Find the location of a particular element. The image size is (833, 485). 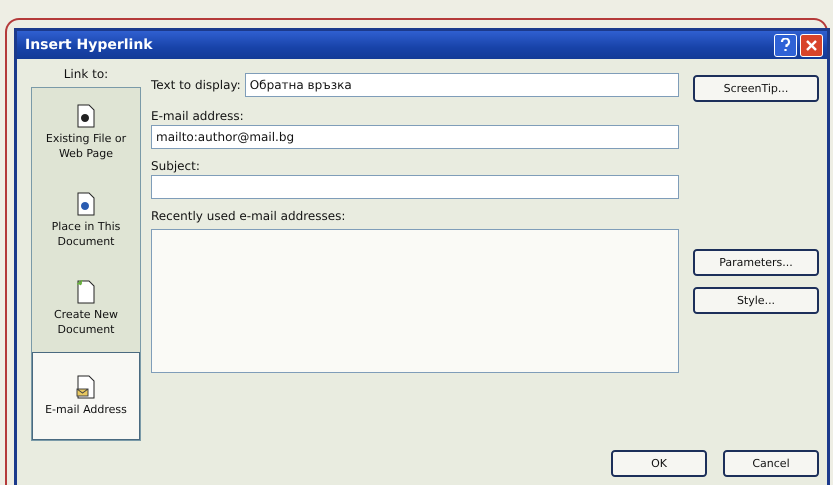

link-type-item: E-mail Address is located at coordinates (86, 396).